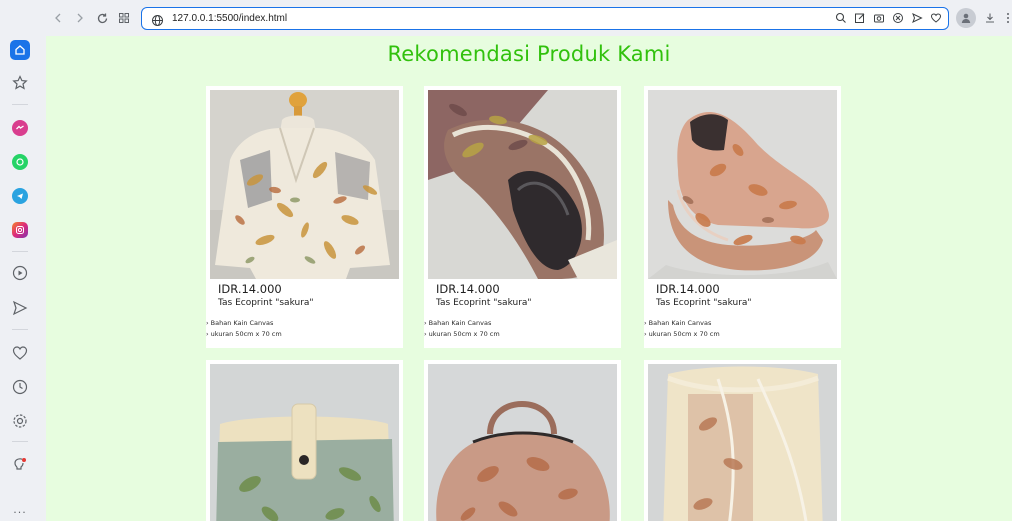  I want to click on download-button, so click(990, 18).